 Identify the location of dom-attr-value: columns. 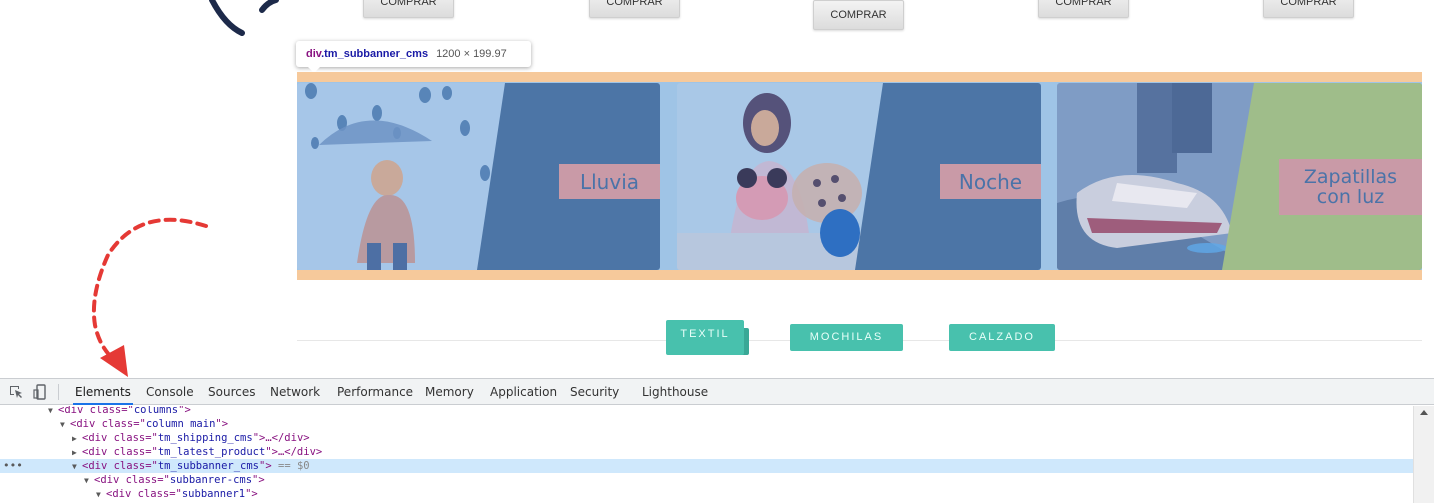
(156, 411).